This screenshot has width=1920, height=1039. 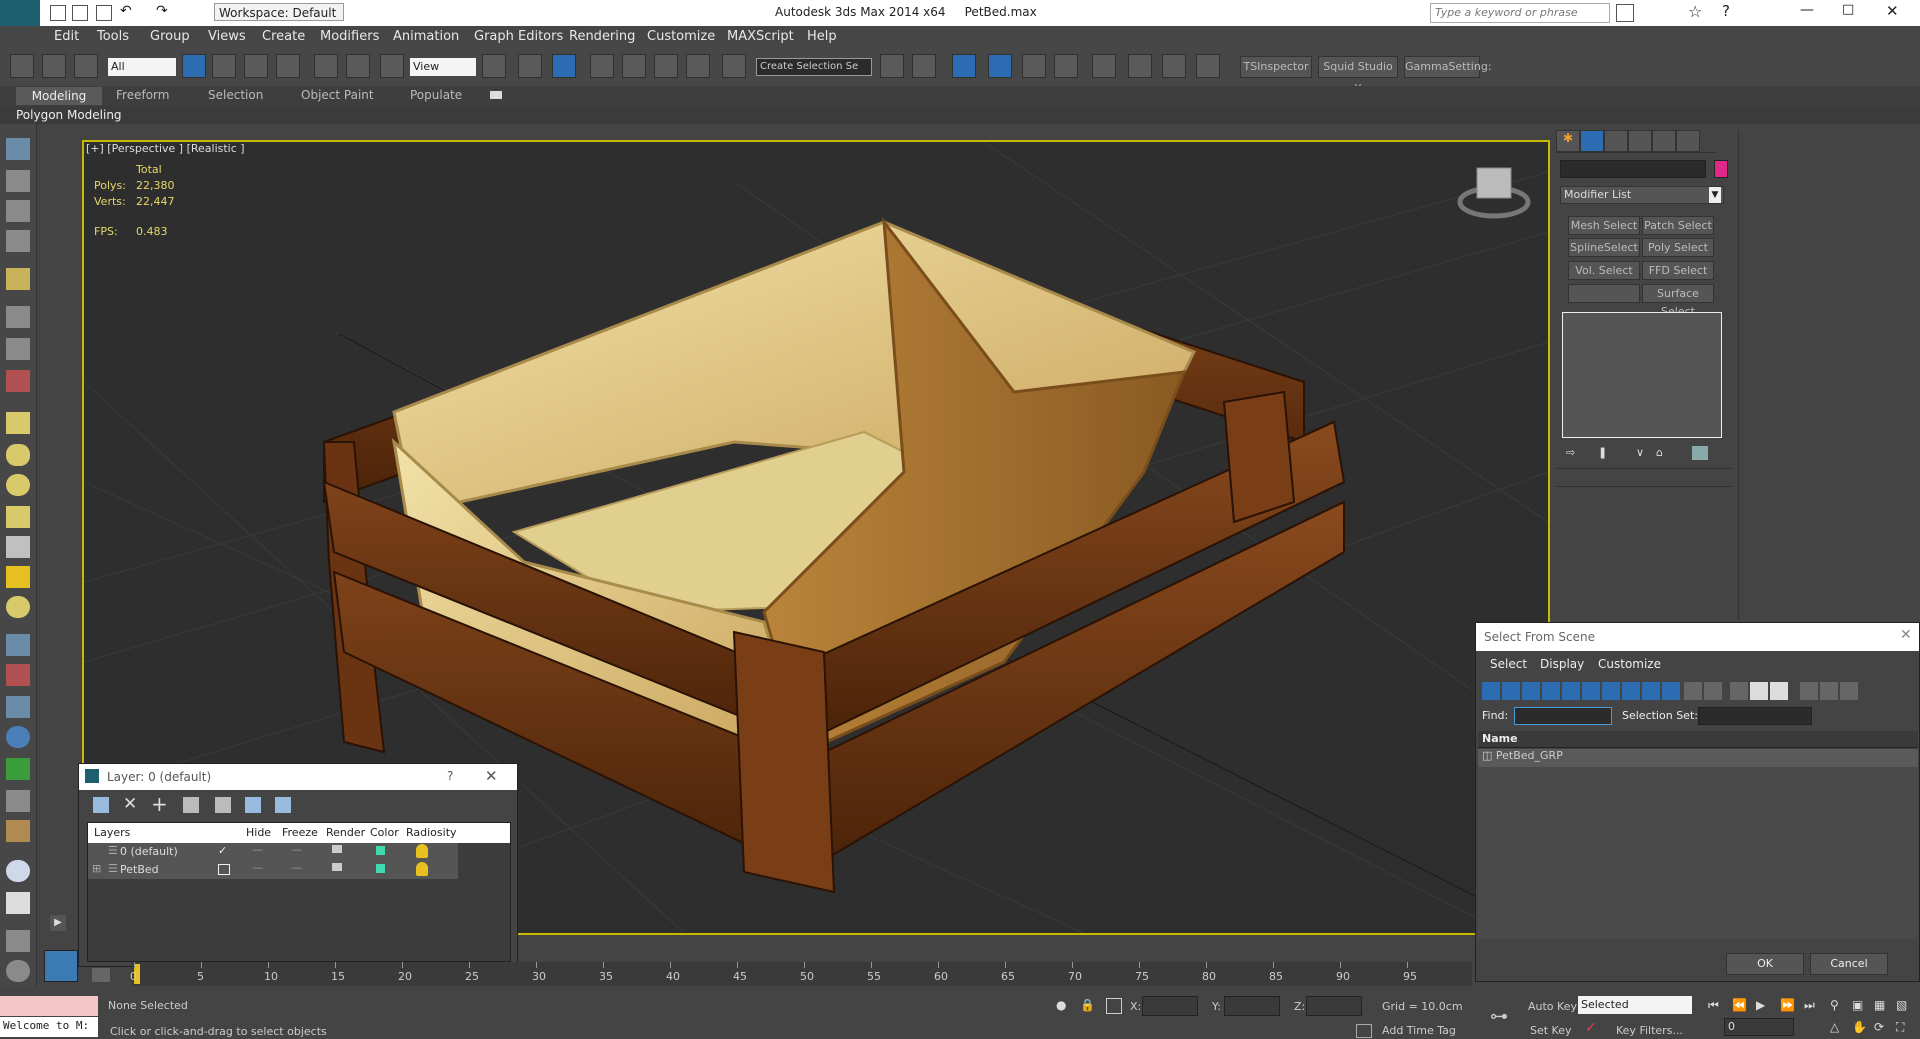 I want to click on poly-select-button: Poly Select, so click(x=1678, y=247).